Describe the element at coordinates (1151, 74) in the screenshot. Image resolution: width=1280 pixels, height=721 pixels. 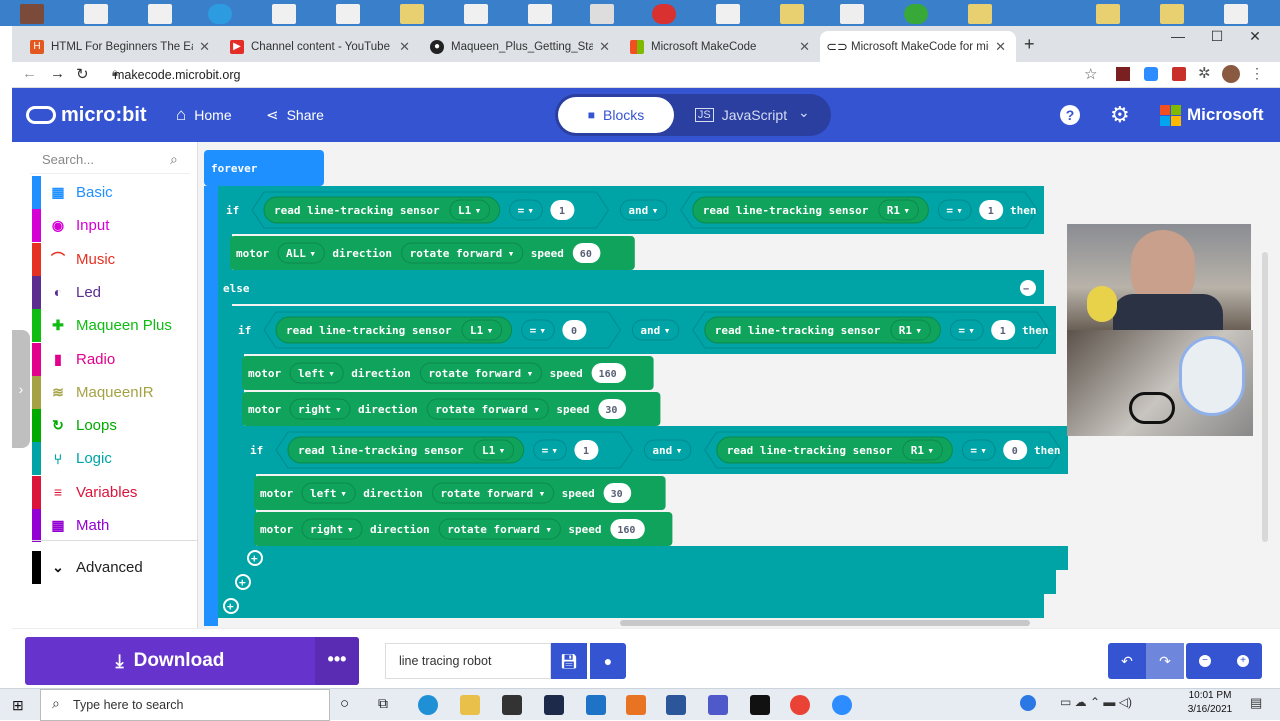
I see `zoom-extension-icon` at that location.